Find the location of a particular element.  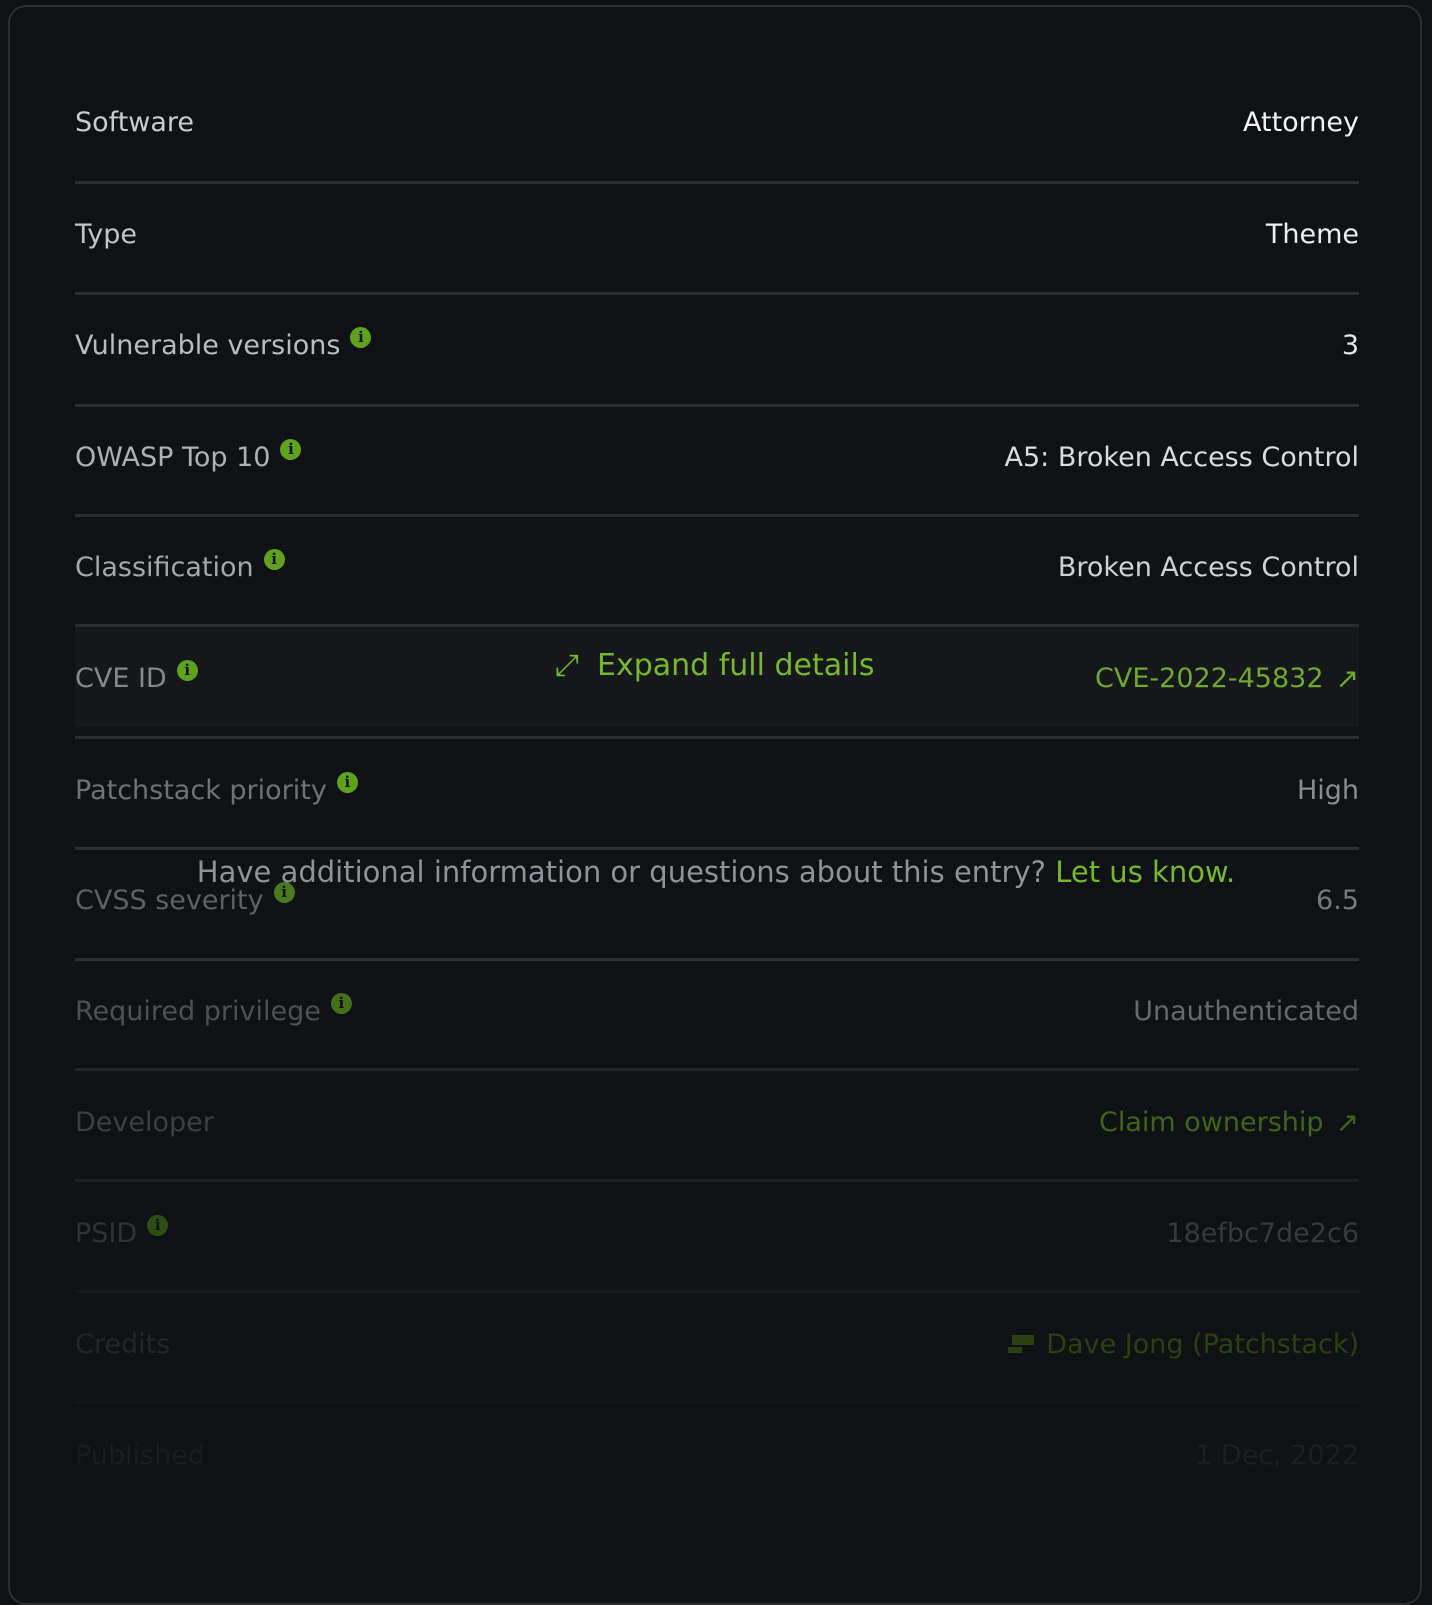

row-label: Developer is located at coordinates (144, 1122).